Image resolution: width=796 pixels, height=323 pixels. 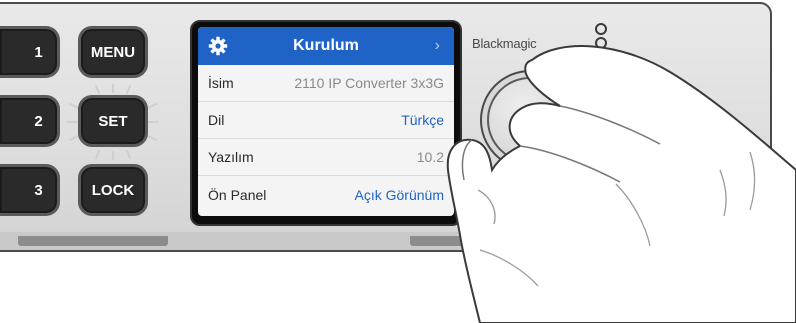 I want to click on menu-button: MENU, so click(x=113, y=52).